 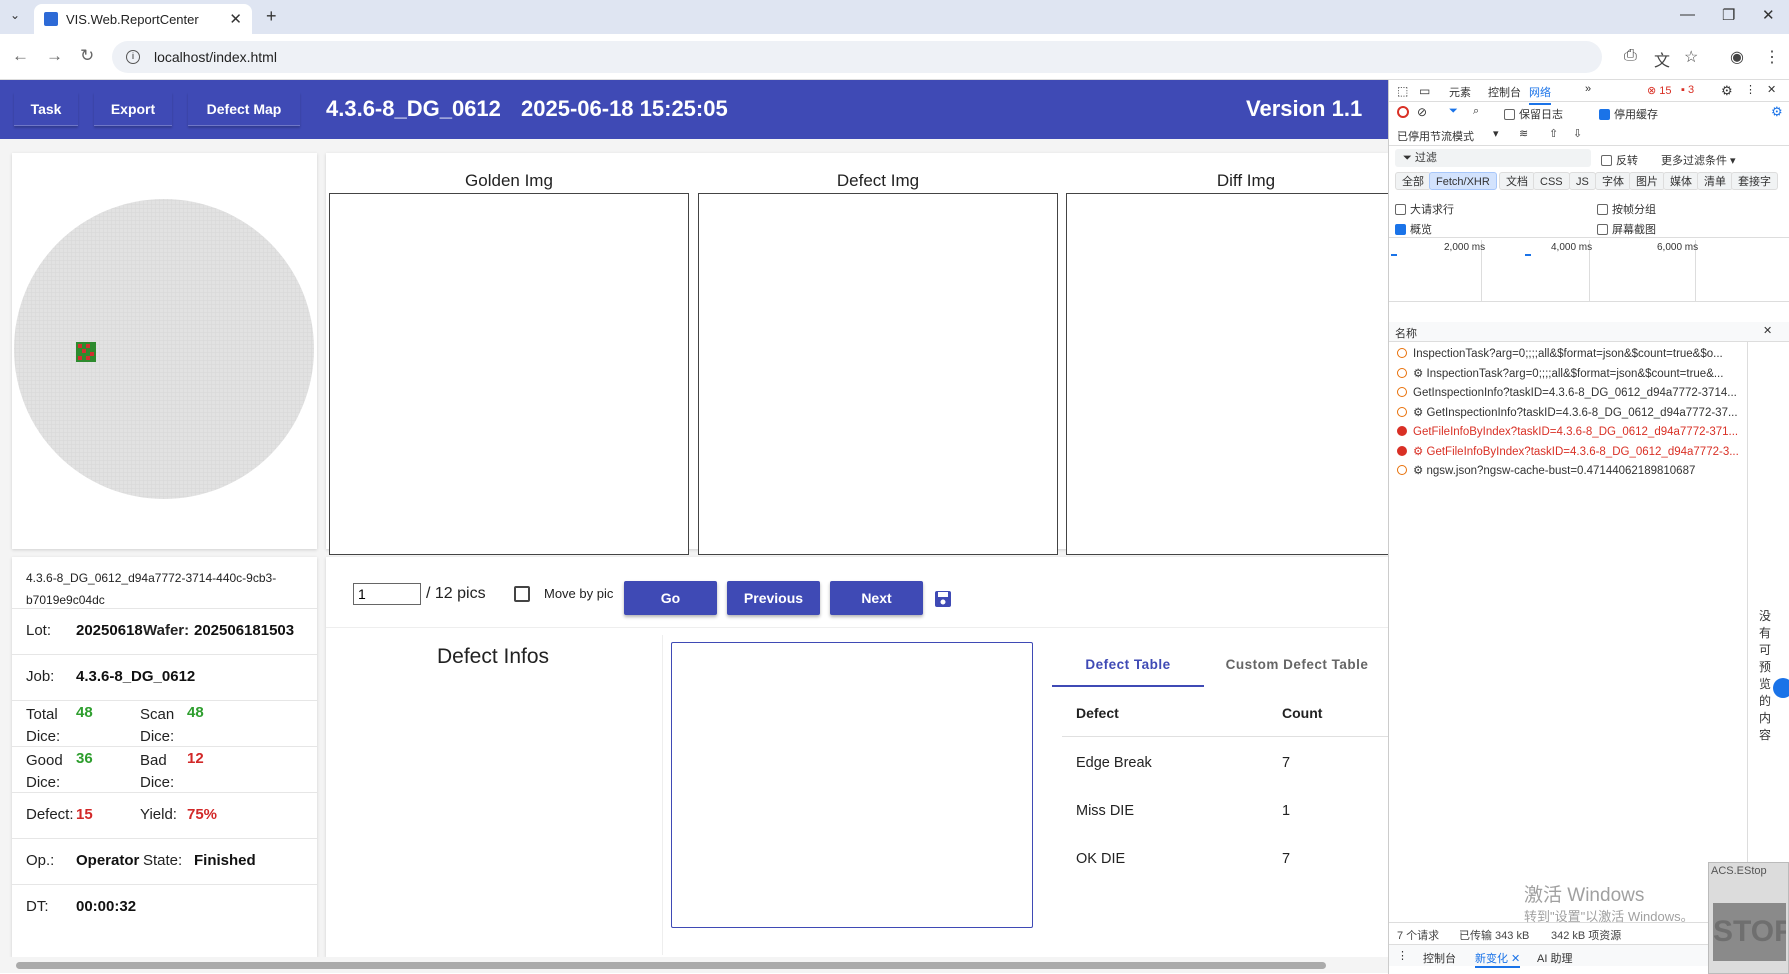 What do you see at coordinates (1681, 181) in the screenshot?
I see `chip-media: 媒体` at bounding box center [1681, 181].